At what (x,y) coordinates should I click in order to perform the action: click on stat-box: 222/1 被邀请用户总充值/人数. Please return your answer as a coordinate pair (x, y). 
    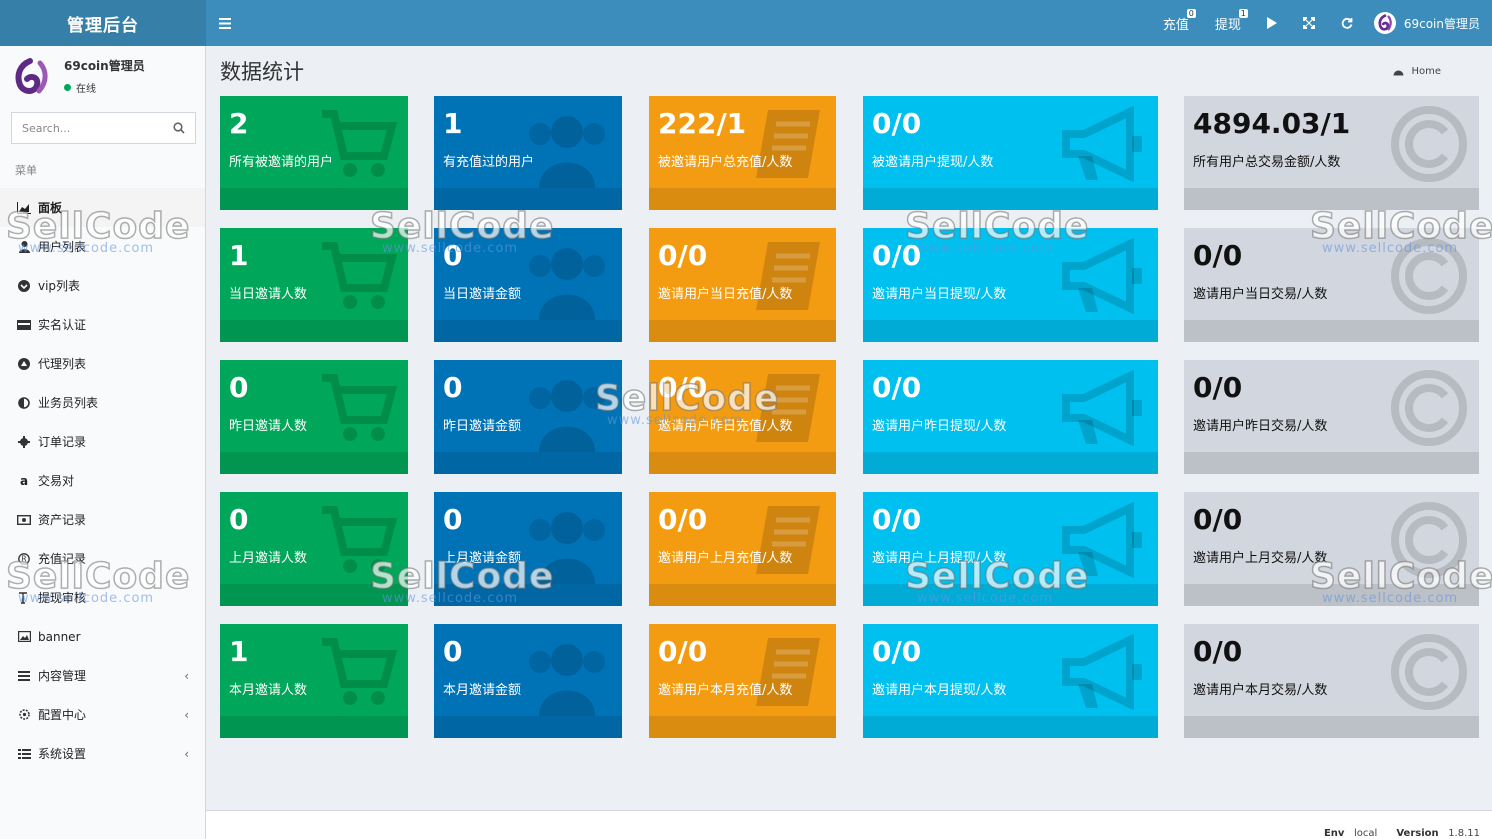
    Looking at the image, I should click on (742, 153).